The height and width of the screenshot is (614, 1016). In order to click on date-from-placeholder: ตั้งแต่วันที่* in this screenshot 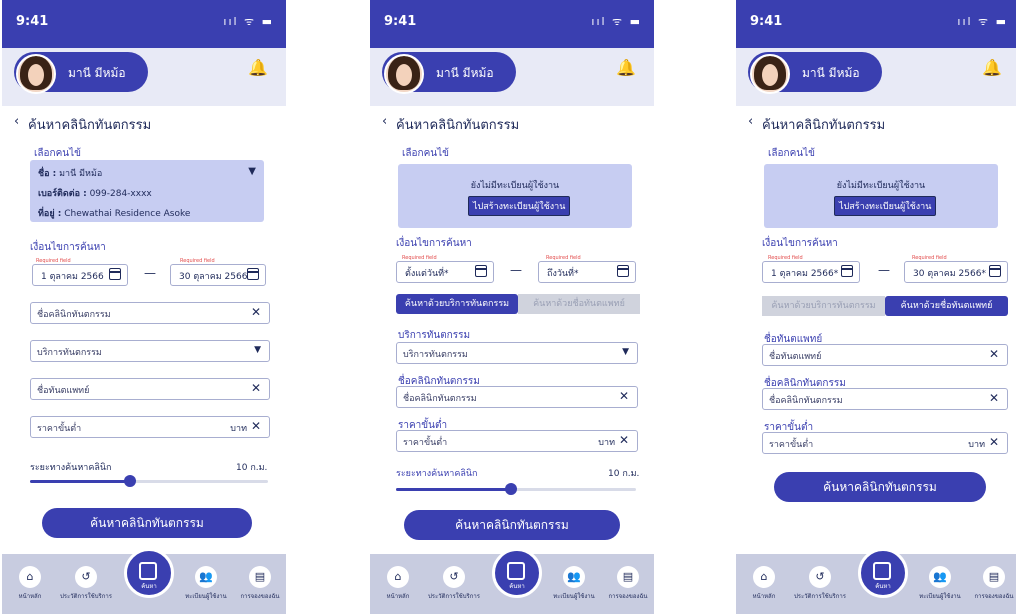, I will do `click(427, 274)`.